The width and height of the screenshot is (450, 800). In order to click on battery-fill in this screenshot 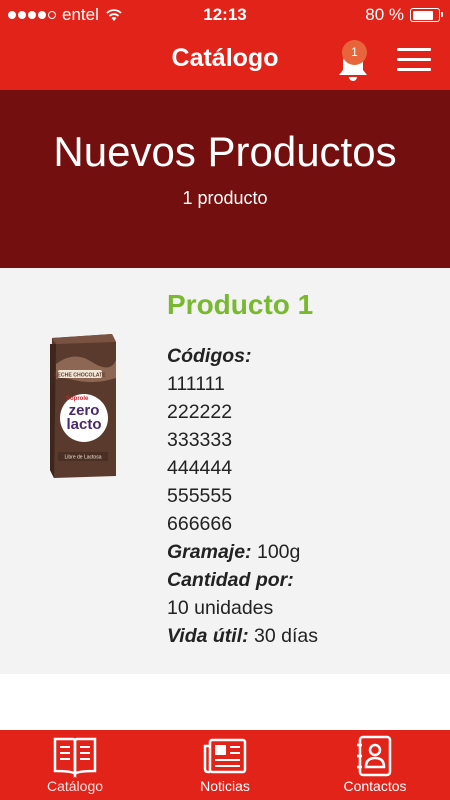, I will do `click(422, 15)`.